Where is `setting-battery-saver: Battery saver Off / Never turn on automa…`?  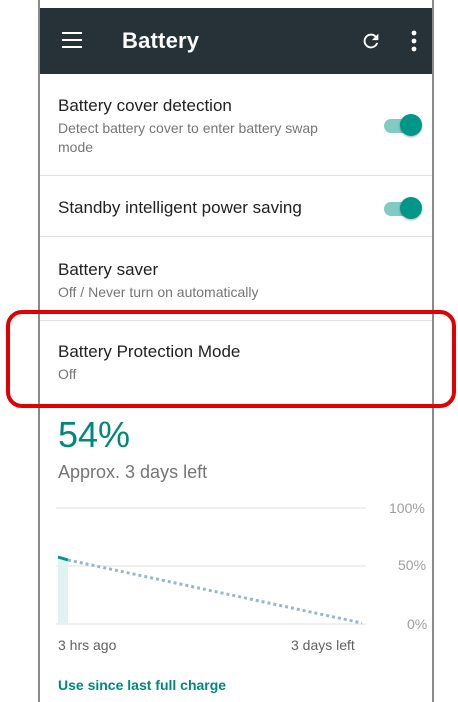
setting-battery-saver: Battery saver Off / Never turn on automa… is located at coordinates (236, 281).